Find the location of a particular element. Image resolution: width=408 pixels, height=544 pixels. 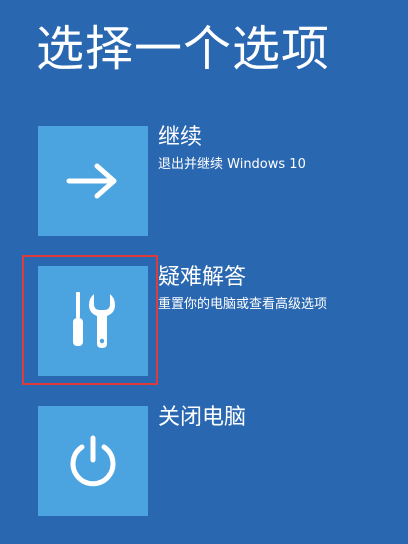

power-icon is located at coordinates (93, 461).